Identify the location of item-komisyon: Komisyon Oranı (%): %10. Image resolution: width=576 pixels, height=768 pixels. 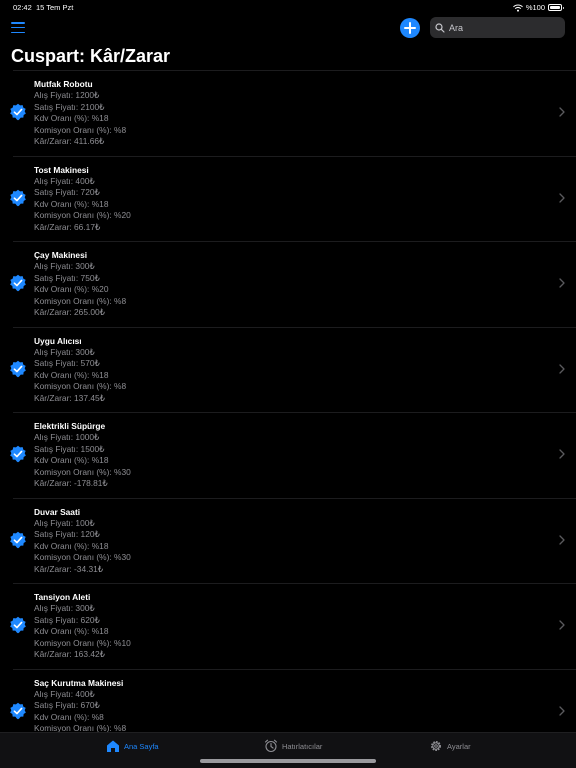
(82, 642).